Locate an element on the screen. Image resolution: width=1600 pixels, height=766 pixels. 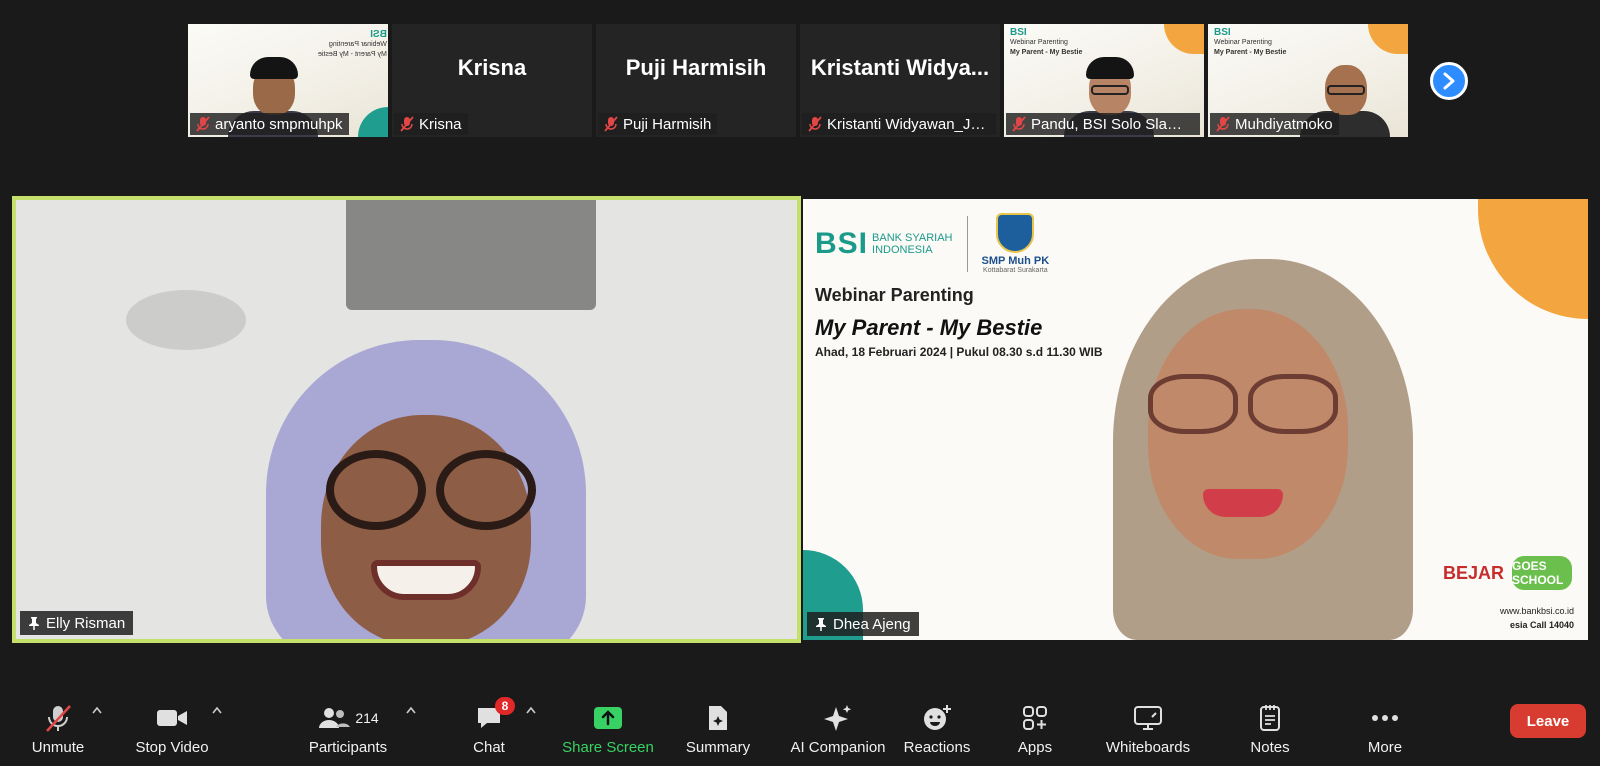
bsi-logo: BSI is located at coordinates (842, 243).